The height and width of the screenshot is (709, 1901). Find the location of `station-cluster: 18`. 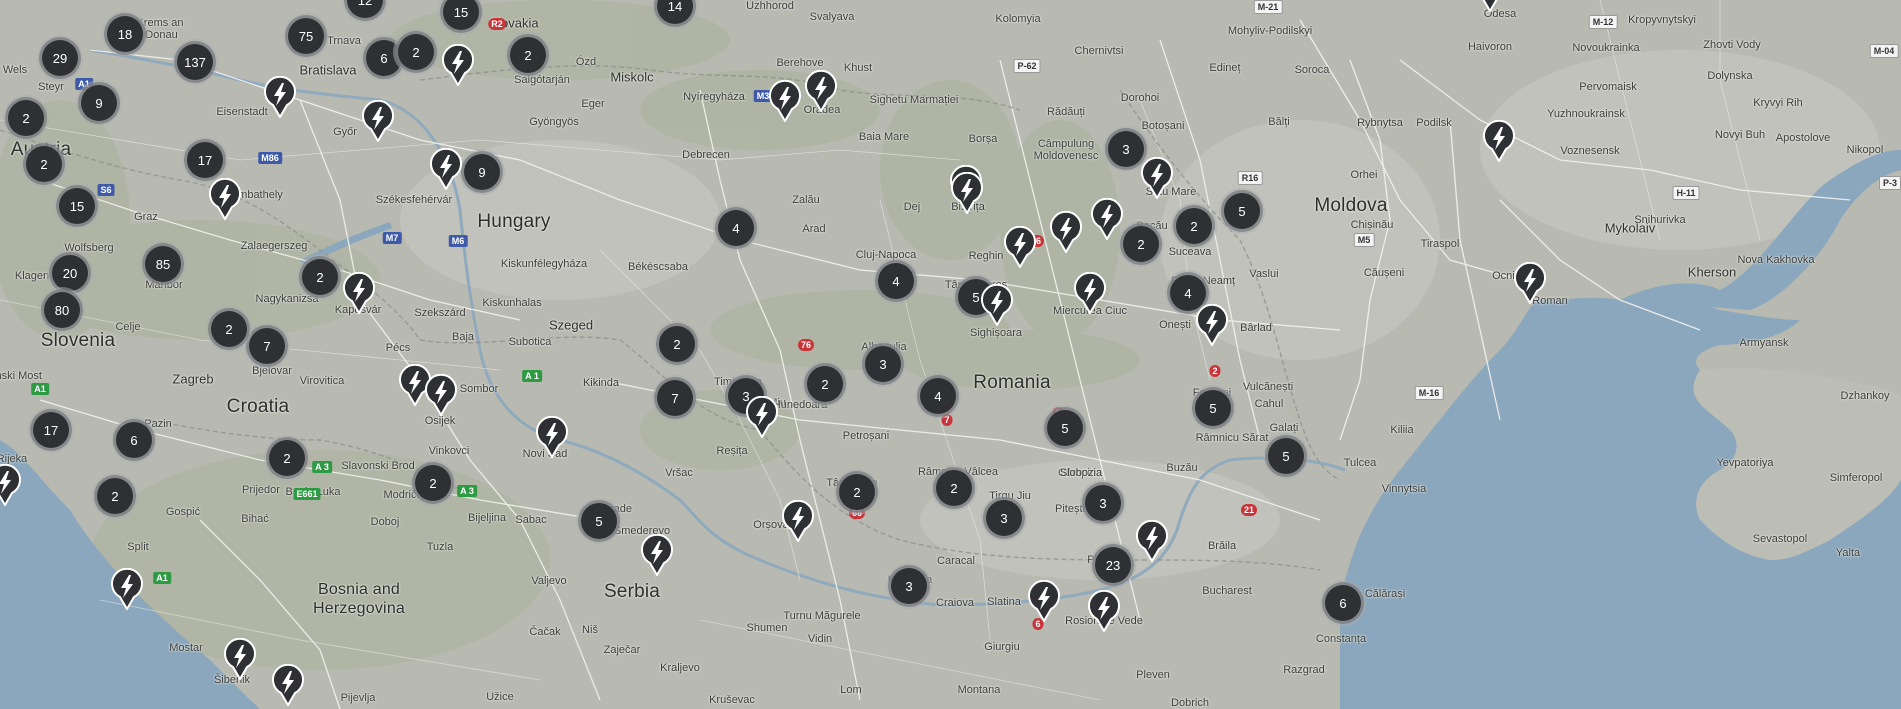

station-cluster: 18 is located at coordinates (125, 34).